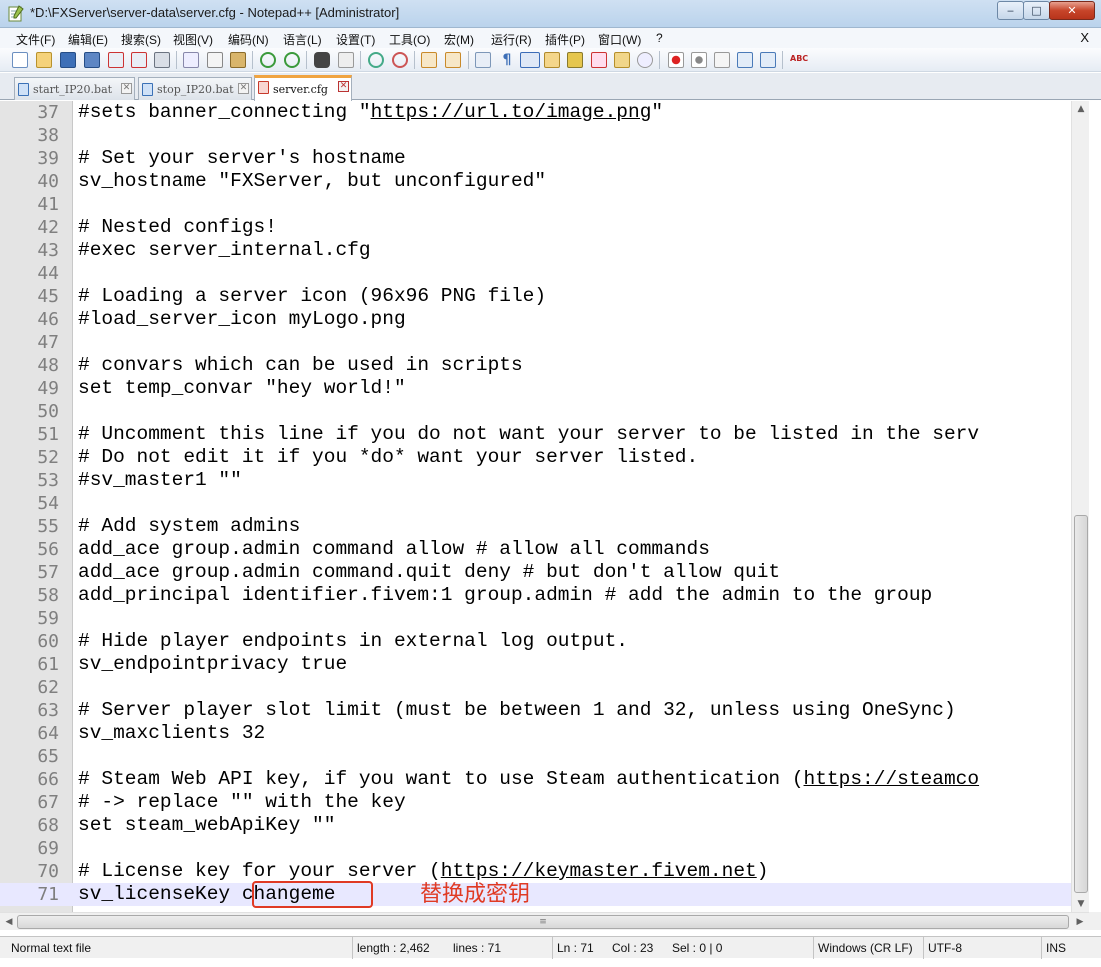  Describe the element at coordinates (535, 342) in the screenshot. I see `code-line: 47` at that location.